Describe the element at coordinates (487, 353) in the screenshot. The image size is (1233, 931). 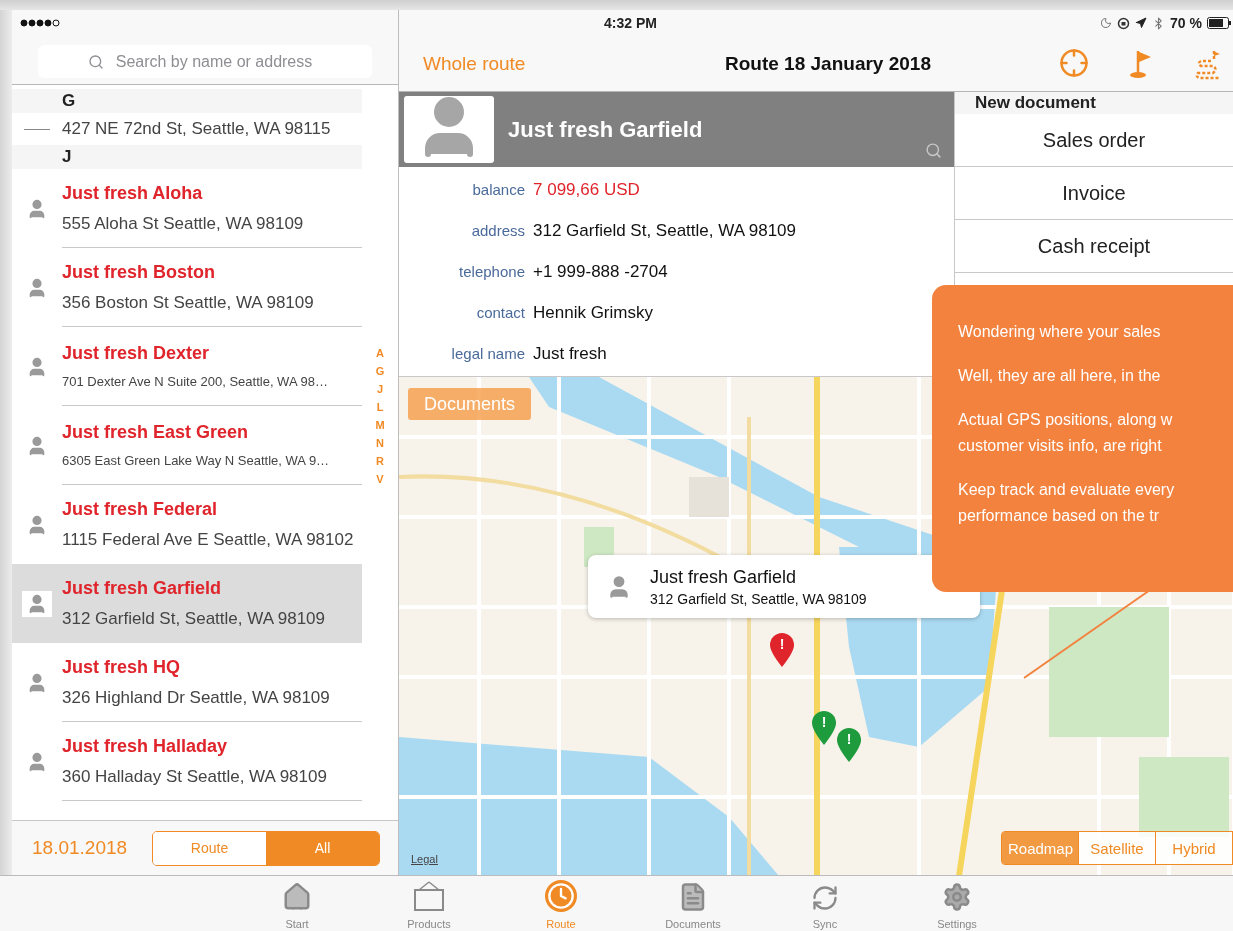
I see `field-label: legal name` at that location.